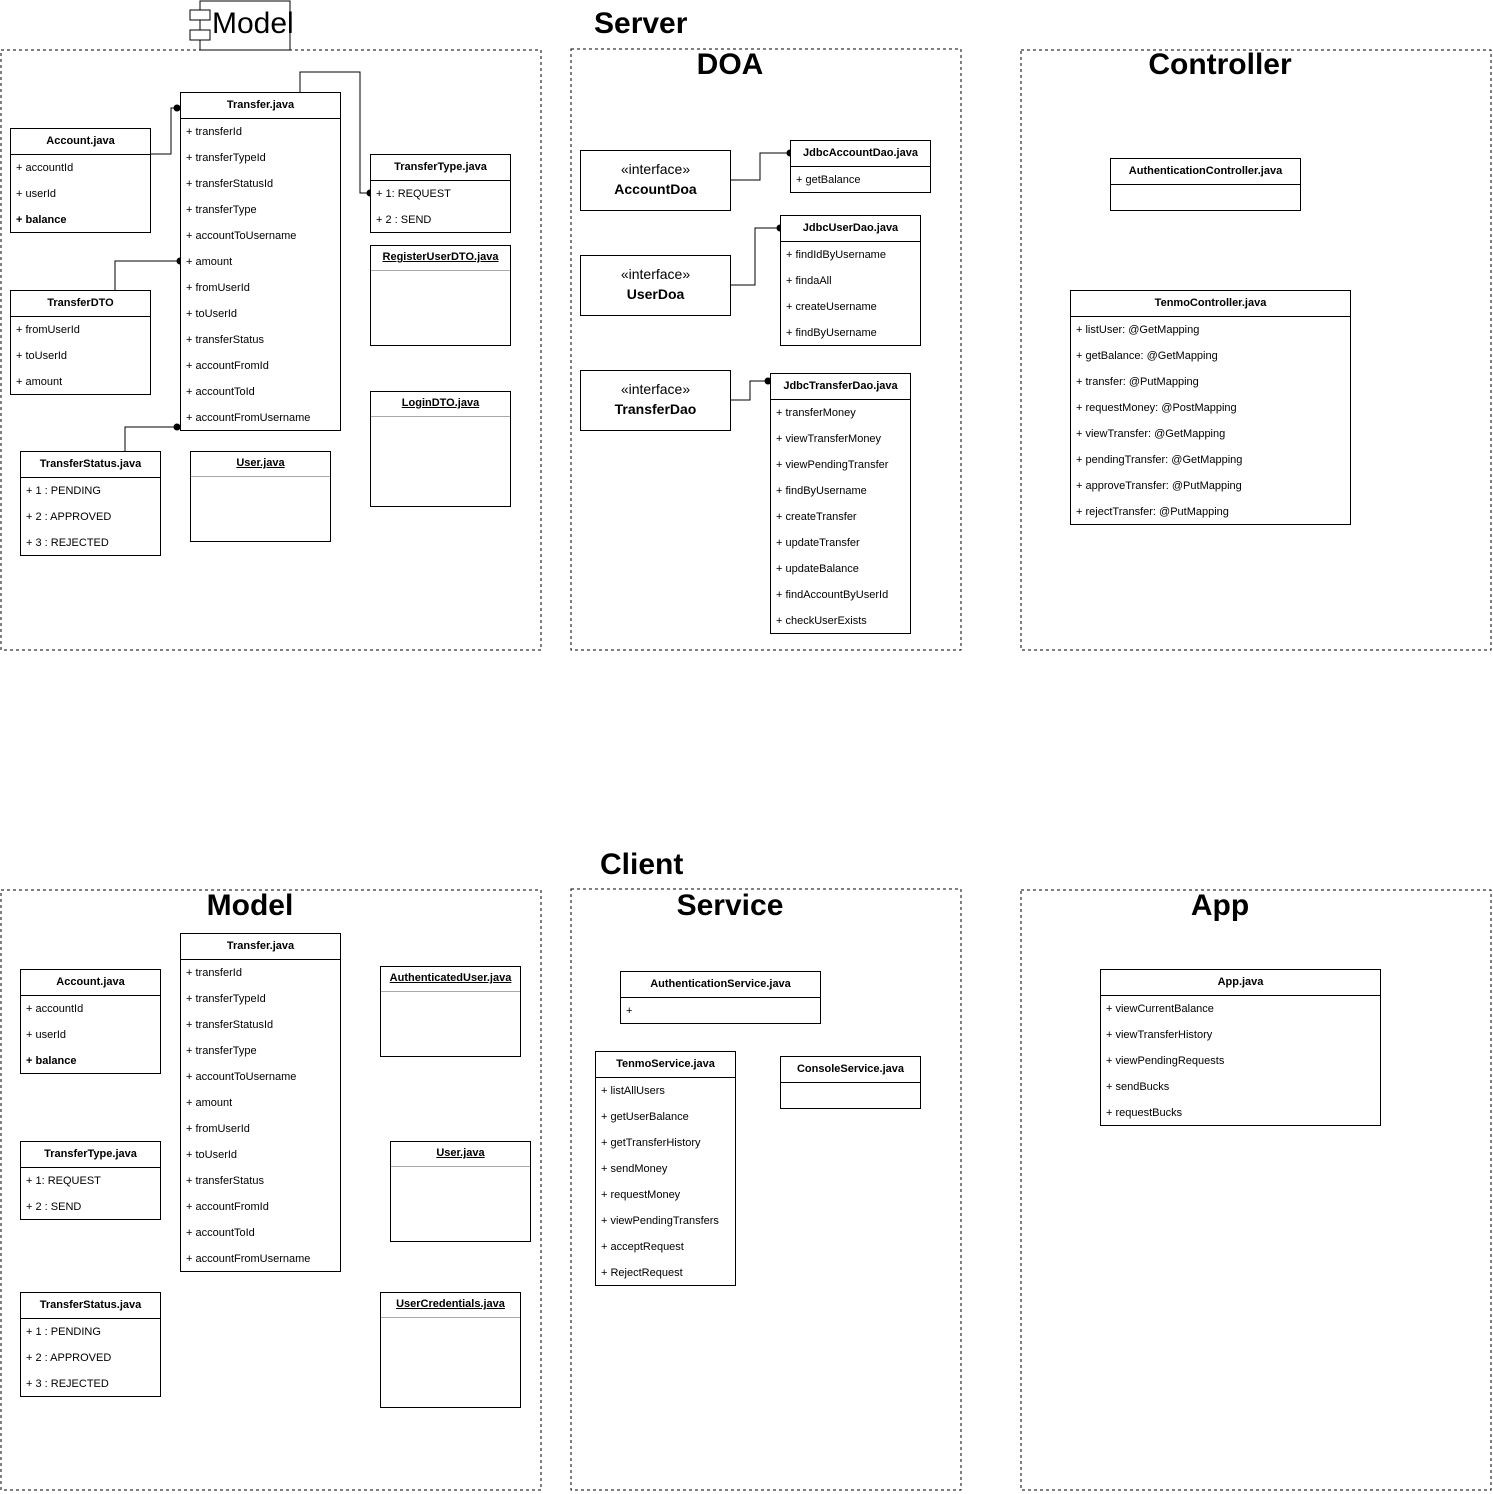  I want to click on class-name: TransferType.java, so click(440, 168).